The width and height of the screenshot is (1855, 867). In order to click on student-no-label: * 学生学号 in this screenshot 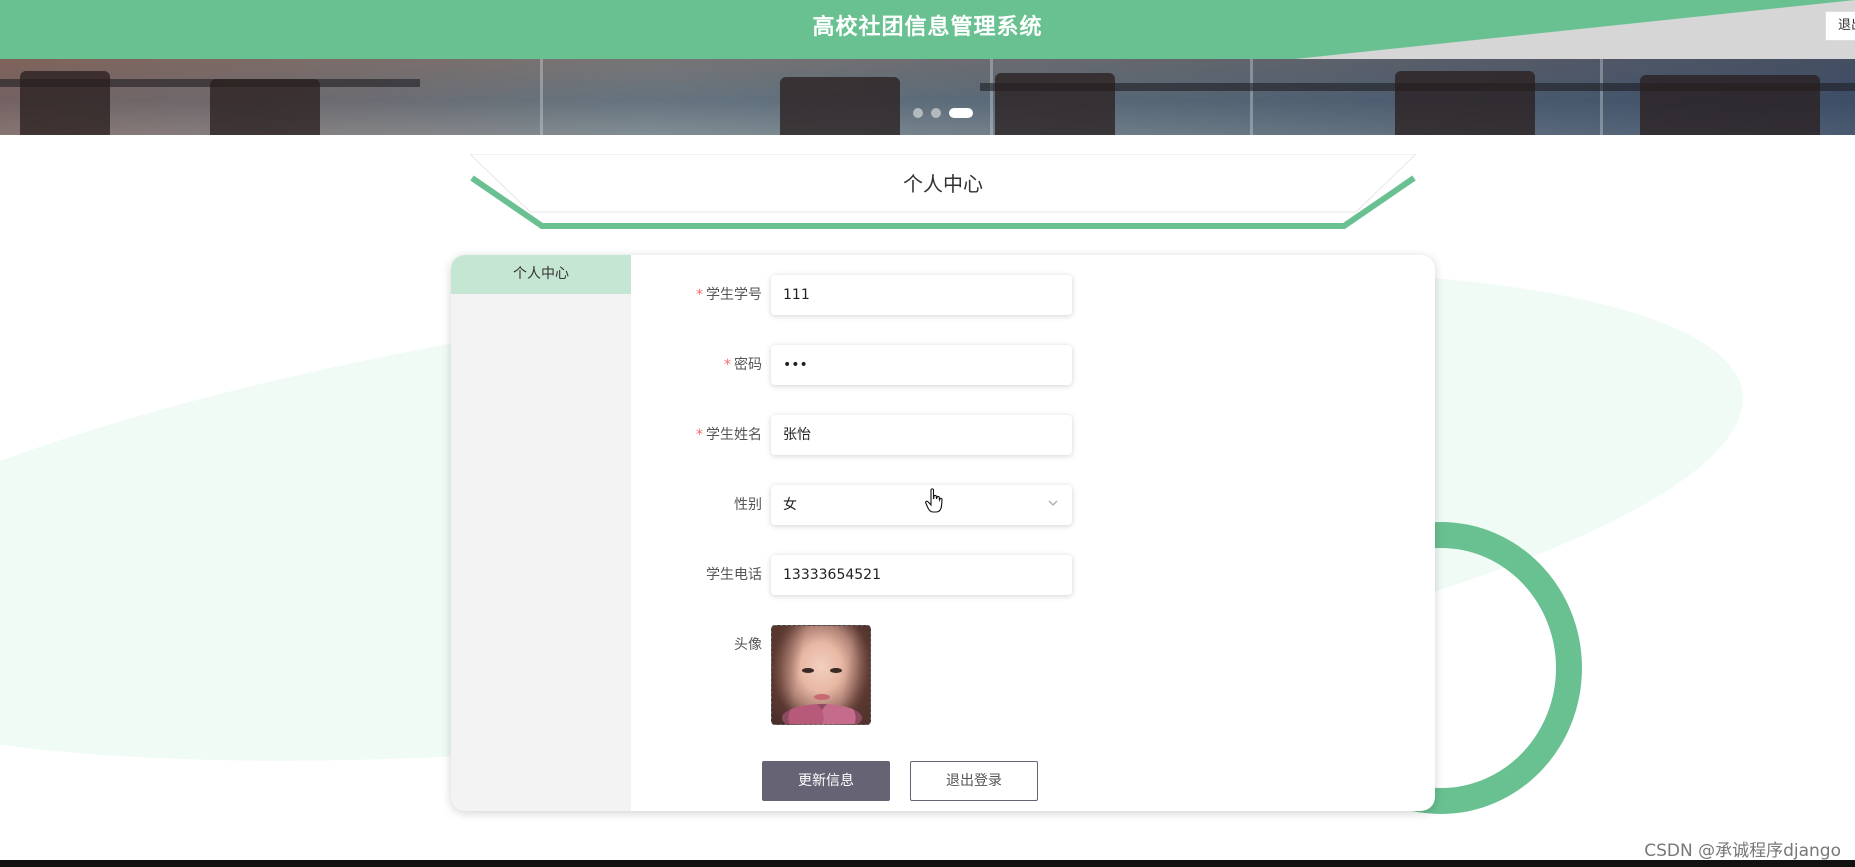, I will do `click(729, 295)`.